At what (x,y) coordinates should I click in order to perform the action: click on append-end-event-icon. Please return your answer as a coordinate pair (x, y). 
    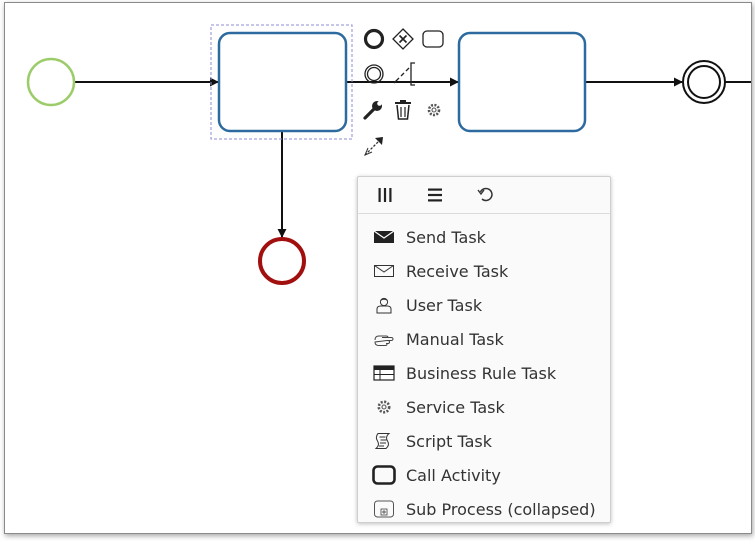
    Looking at the image, I should click on (374, 39).